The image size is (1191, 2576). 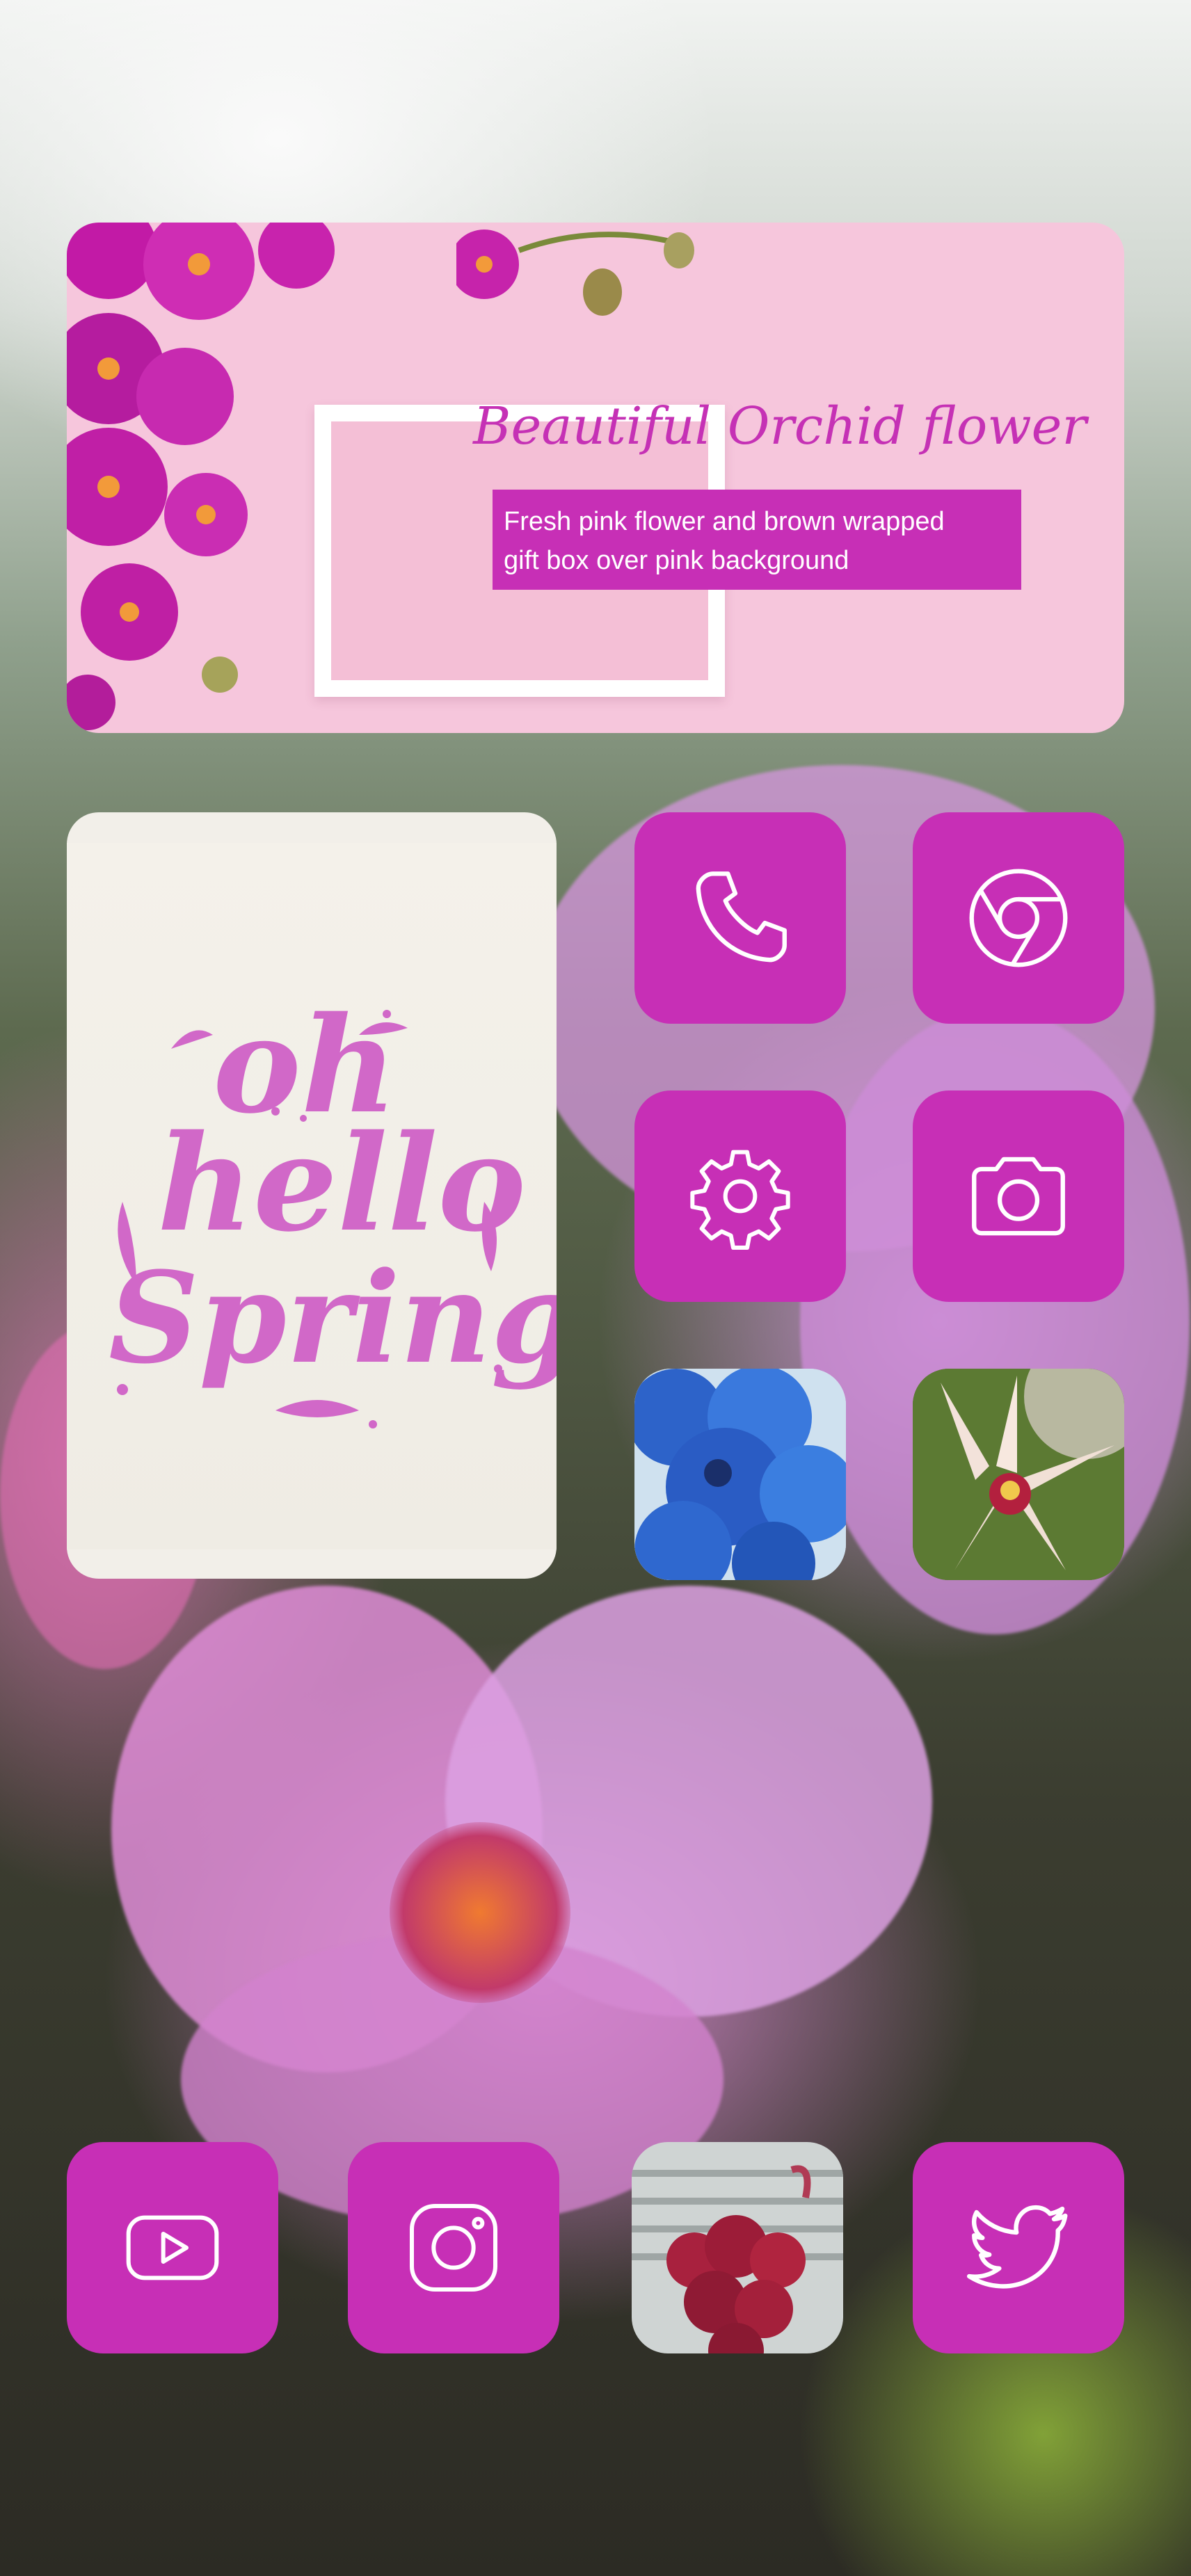 I want to click on blue-orchid-photo-button, so click(x=740, y=1475).